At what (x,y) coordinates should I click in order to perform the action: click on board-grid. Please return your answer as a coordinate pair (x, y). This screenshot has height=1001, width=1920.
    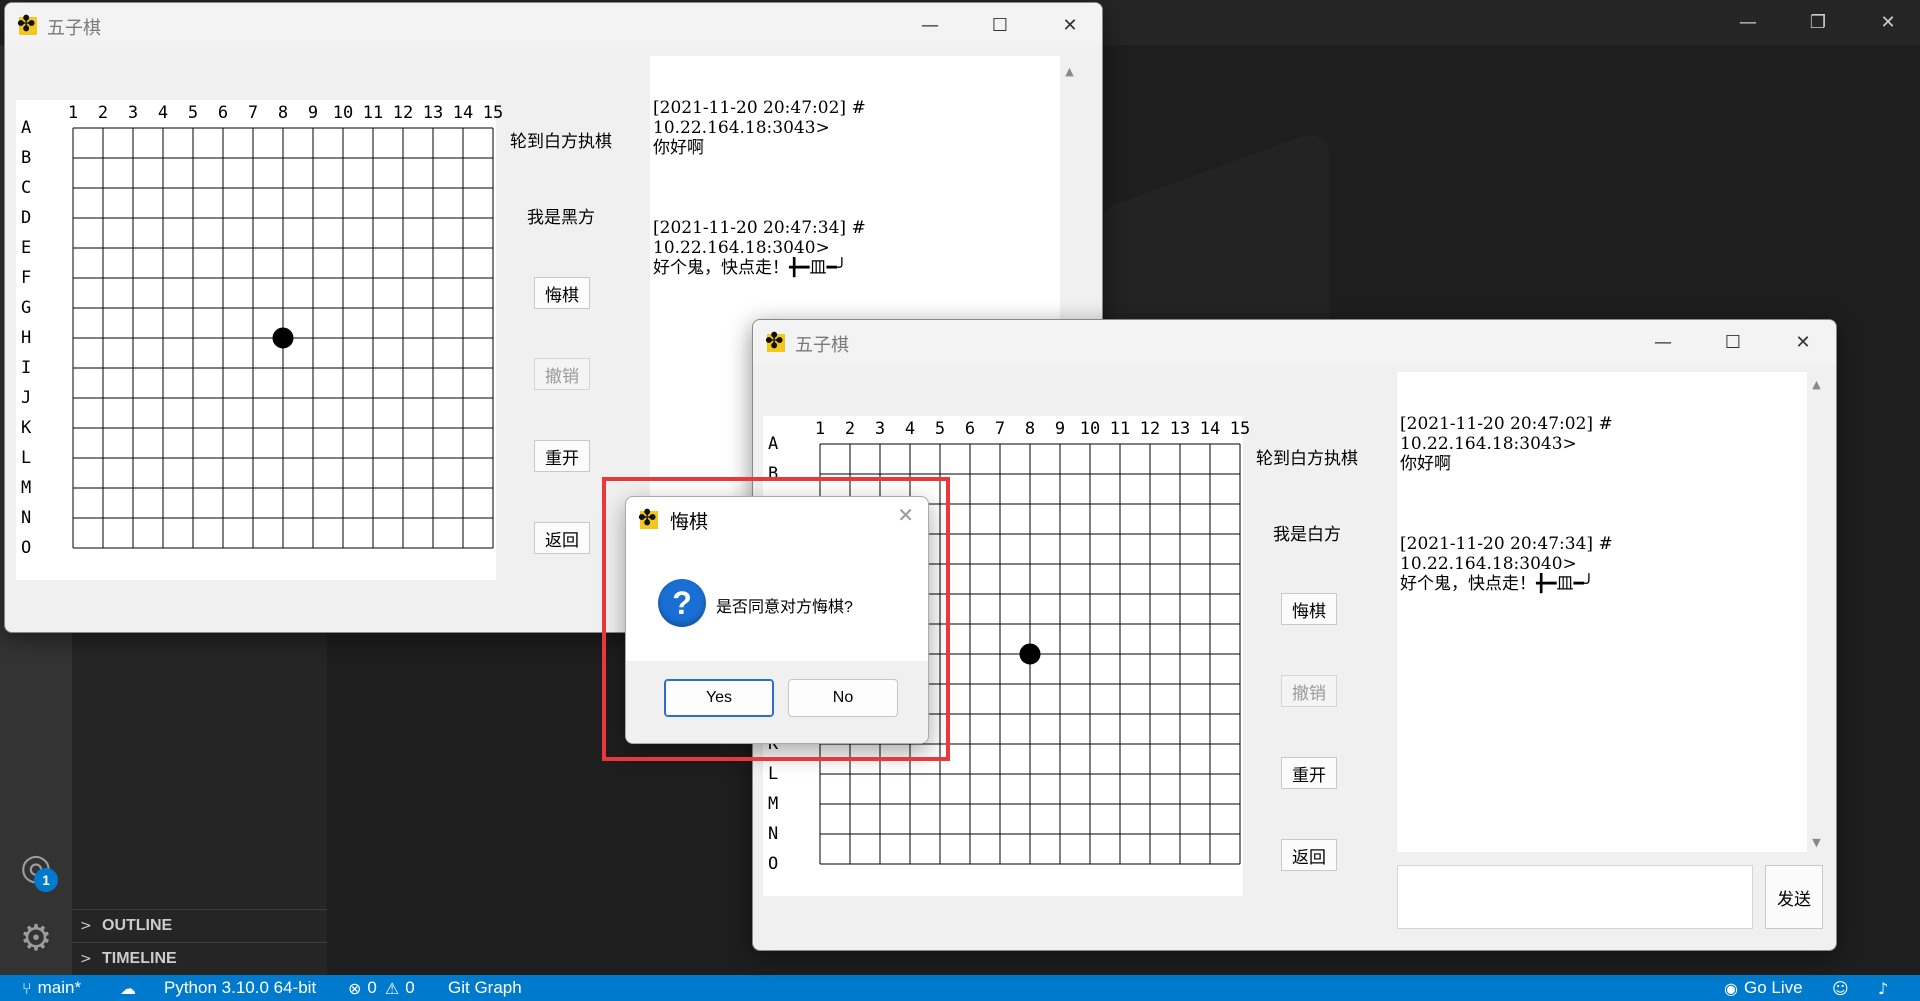
    Looking at the image, I should click on (256, 340).